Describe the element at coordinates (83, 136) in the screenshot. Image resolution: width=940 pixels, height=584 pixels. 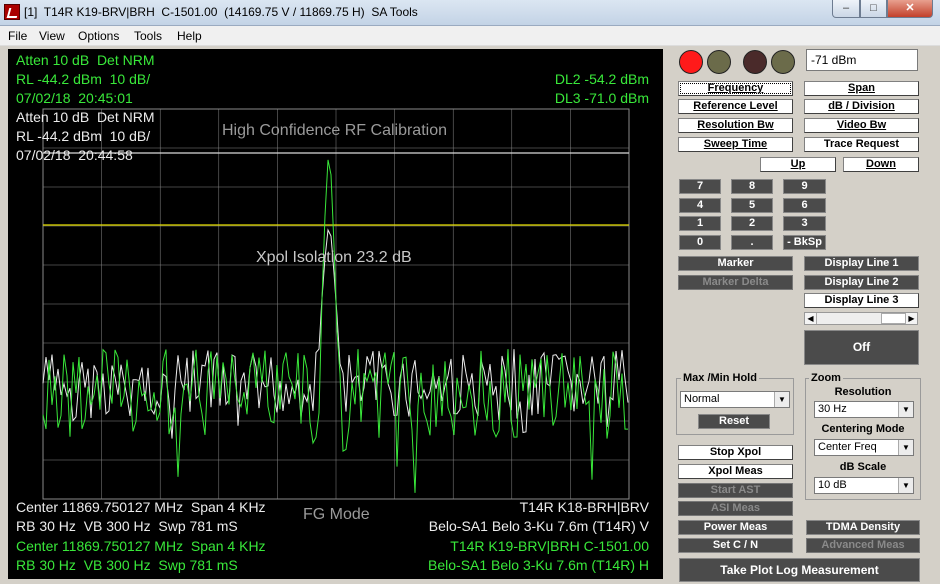
I see `white-ref-level-label: RL -44.2 dBm 10 dB/` at that location.